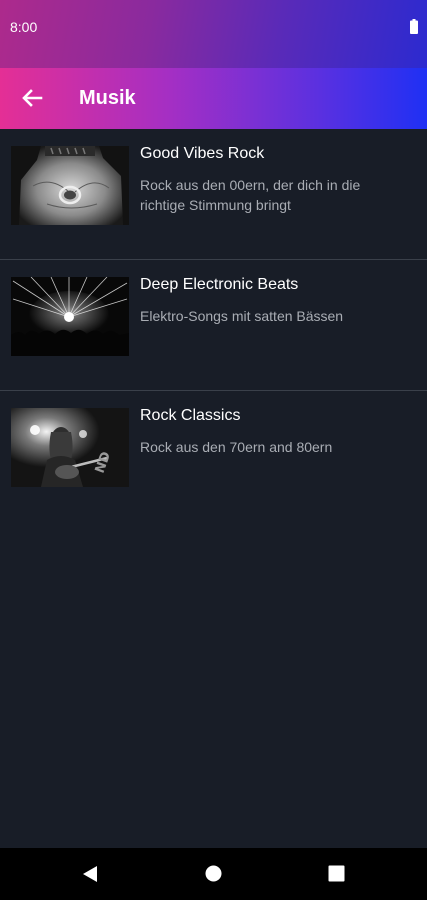  What do you see at coordinates (70, 185) in the screenshot?
I see `hand-with-ring-photo` at bounding box center [70, 185].